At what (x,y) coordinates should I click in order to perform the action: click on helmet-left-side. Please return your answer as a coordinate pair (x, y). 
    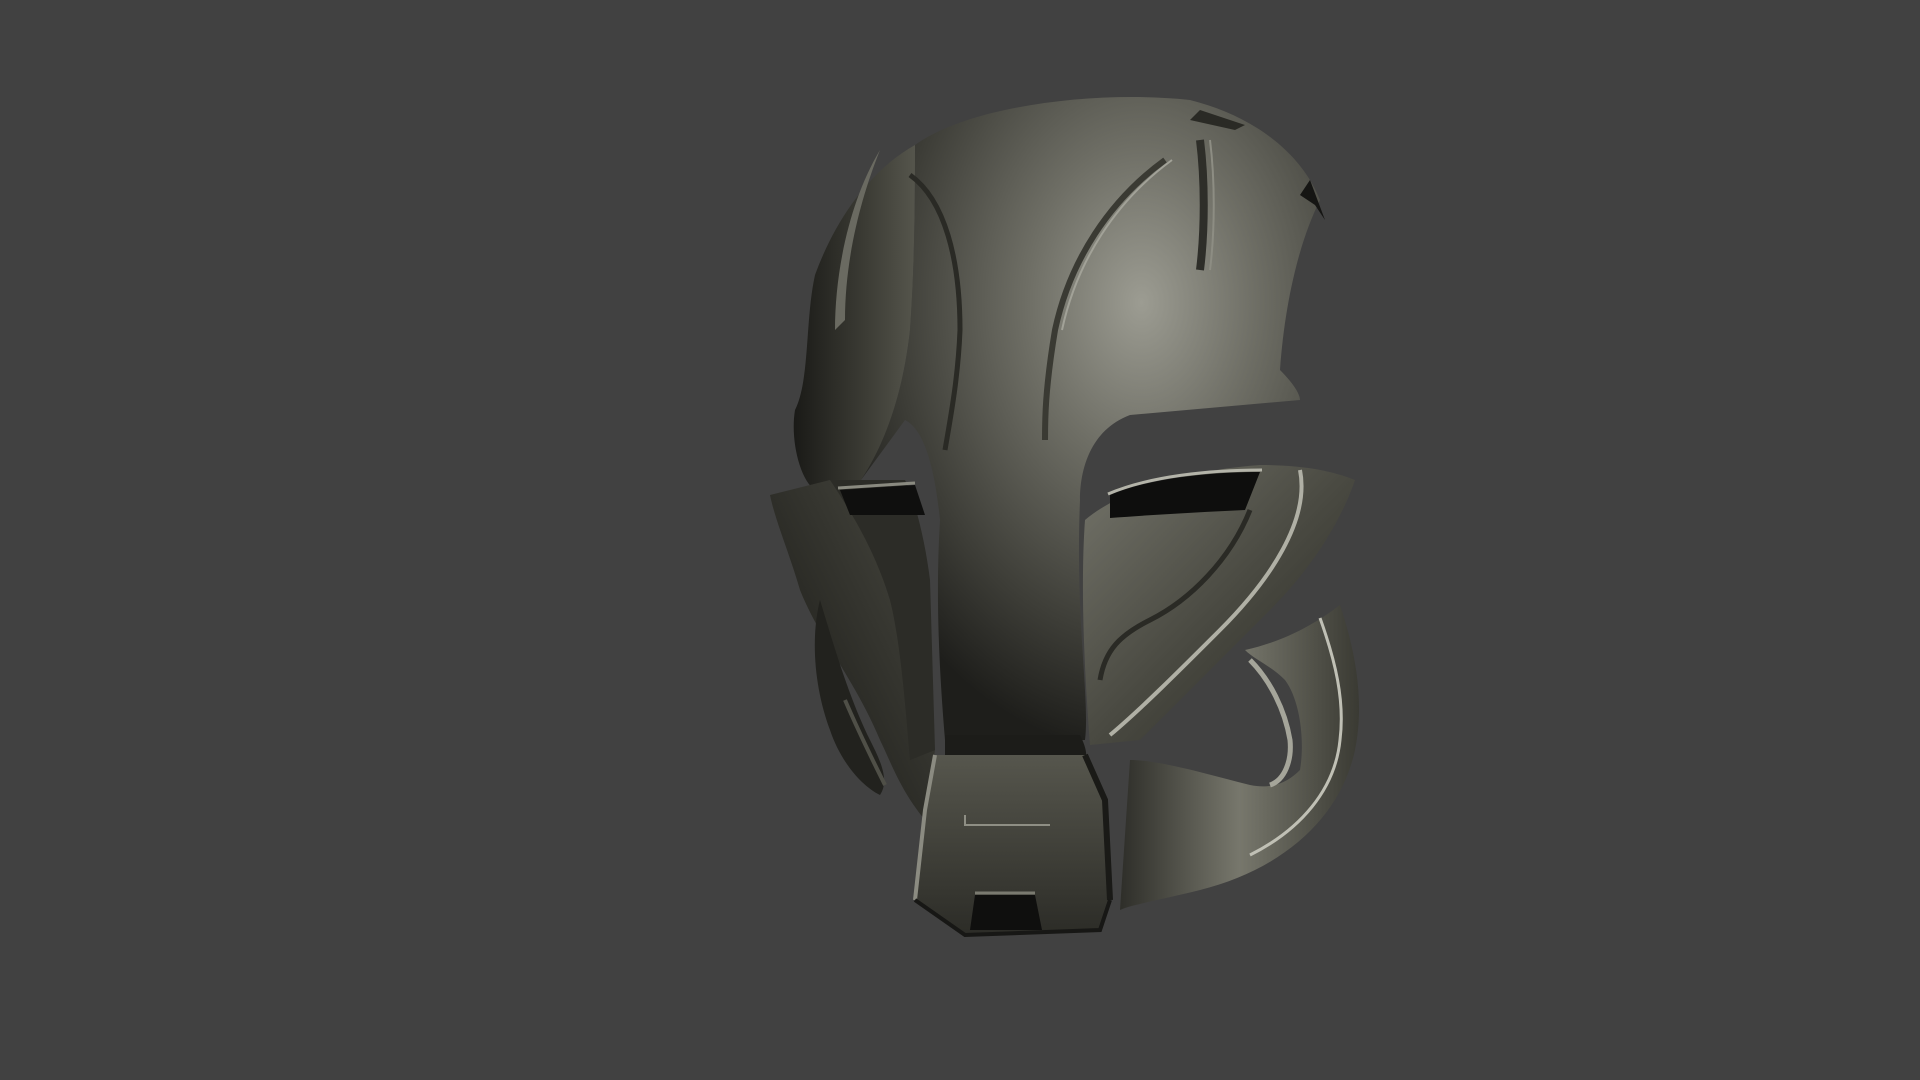
    Looking at the image, I should click on (854, 320).